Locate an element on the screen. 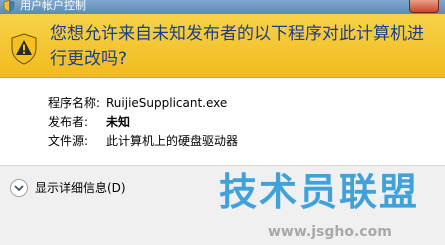  show-details-label: 显示详细信息(D) is located at coordinates (80, 188).